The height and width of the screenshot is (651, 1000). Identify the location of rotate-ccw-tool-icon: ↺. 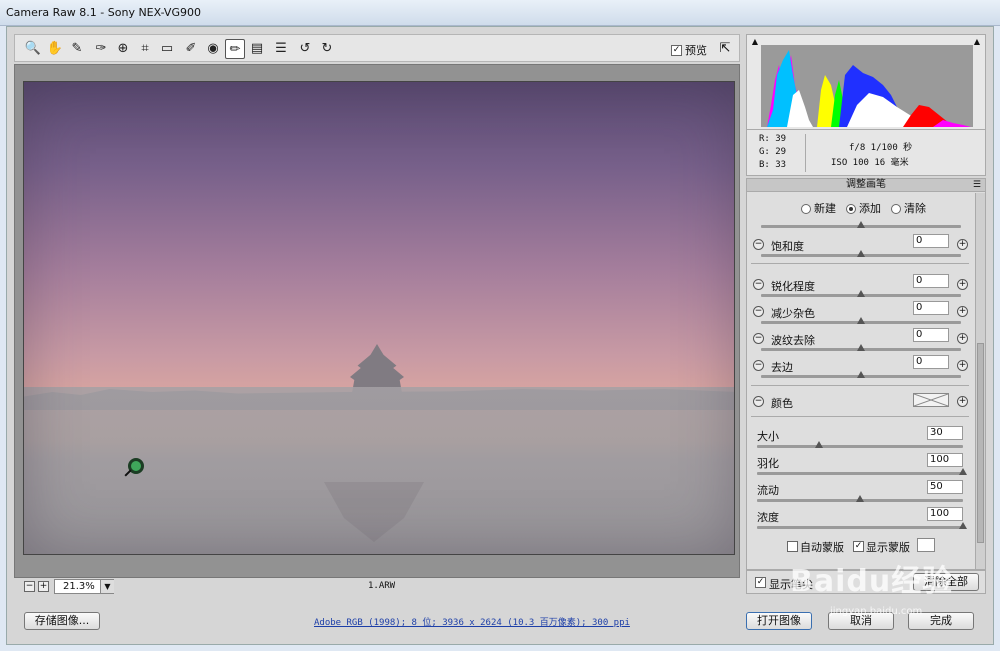
(305, 49).